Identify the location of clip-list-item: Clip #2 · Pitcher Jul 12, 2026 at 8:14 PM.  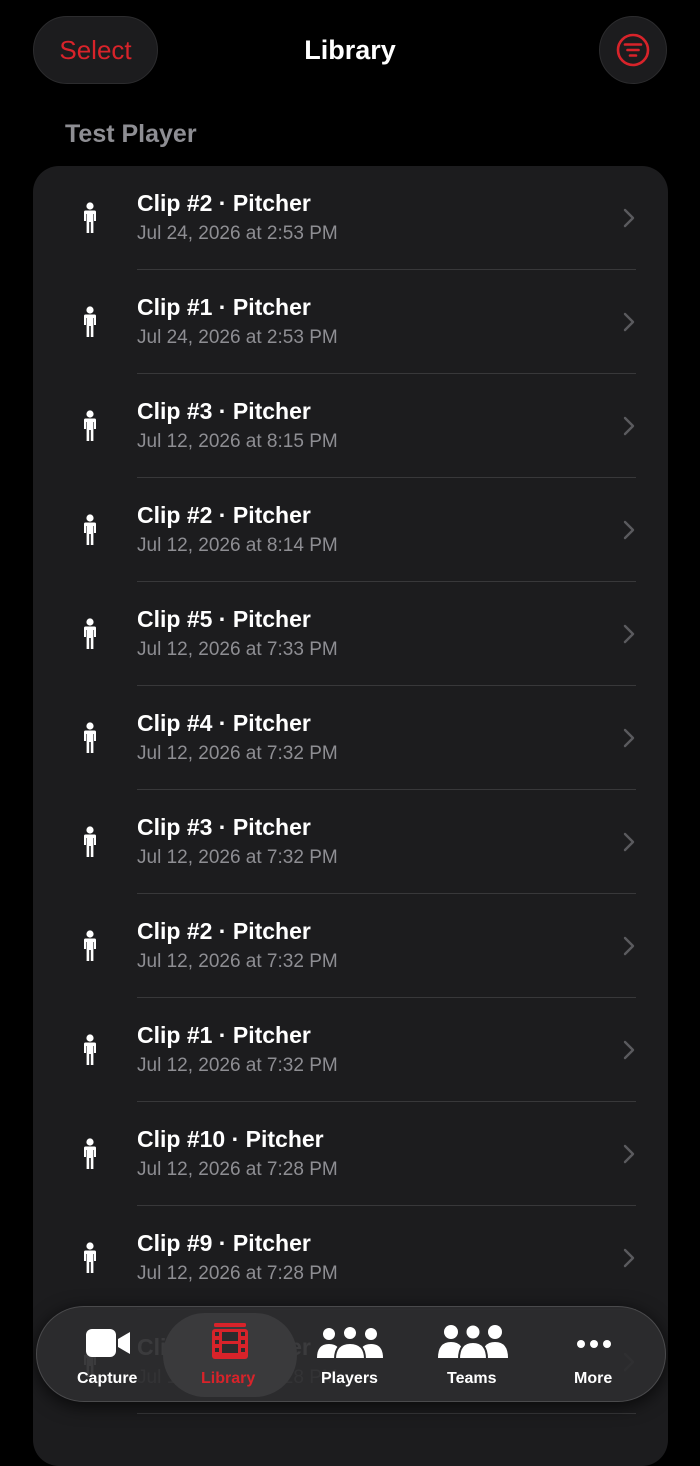
(350, 530).